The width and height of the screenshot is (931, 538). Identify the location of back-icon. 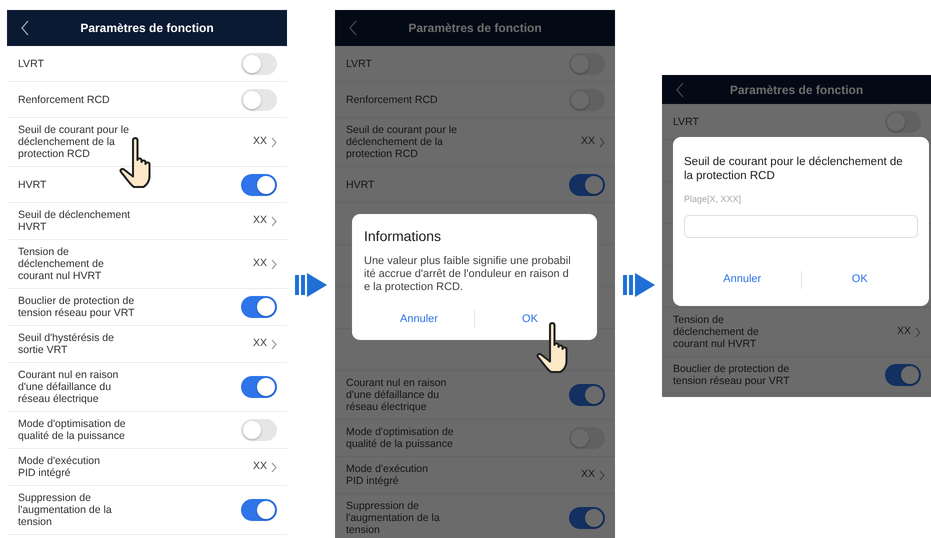
(25, 28).